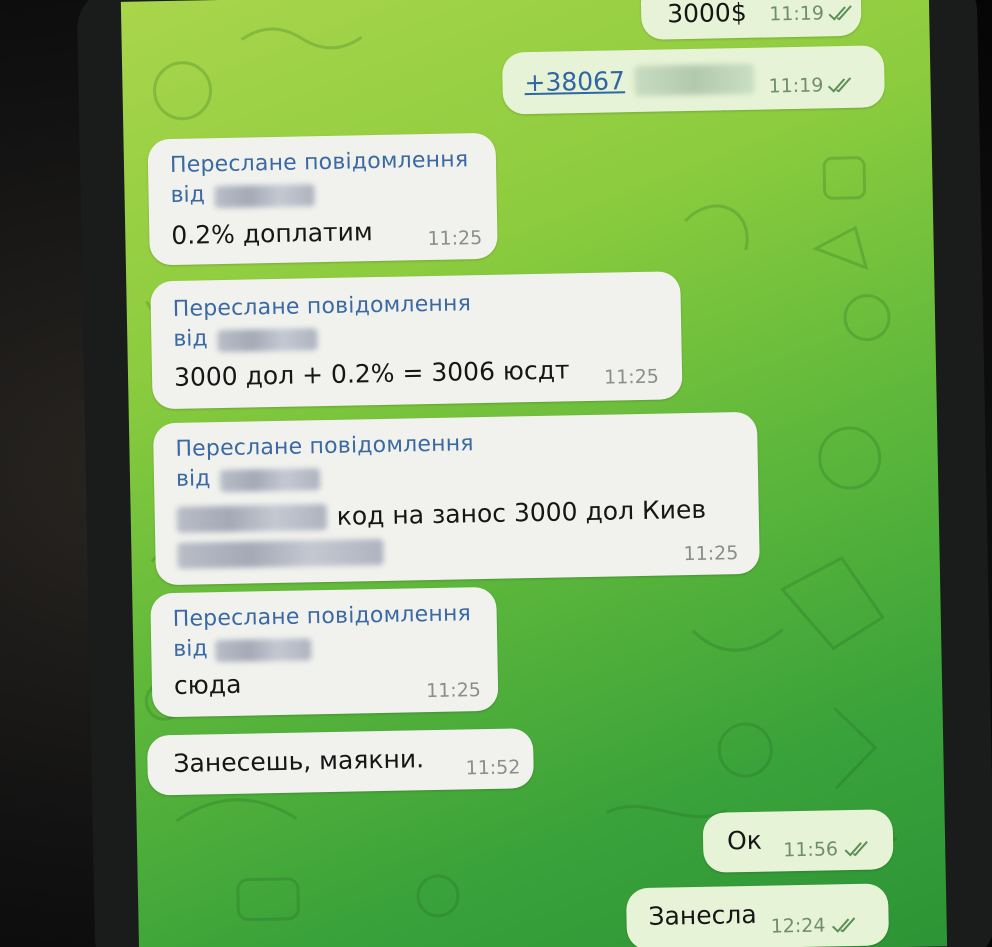  What do you see at coordinates (207, 684) in the screenshot?
I see `message-text: сюда` at bounding box center [207, 684].